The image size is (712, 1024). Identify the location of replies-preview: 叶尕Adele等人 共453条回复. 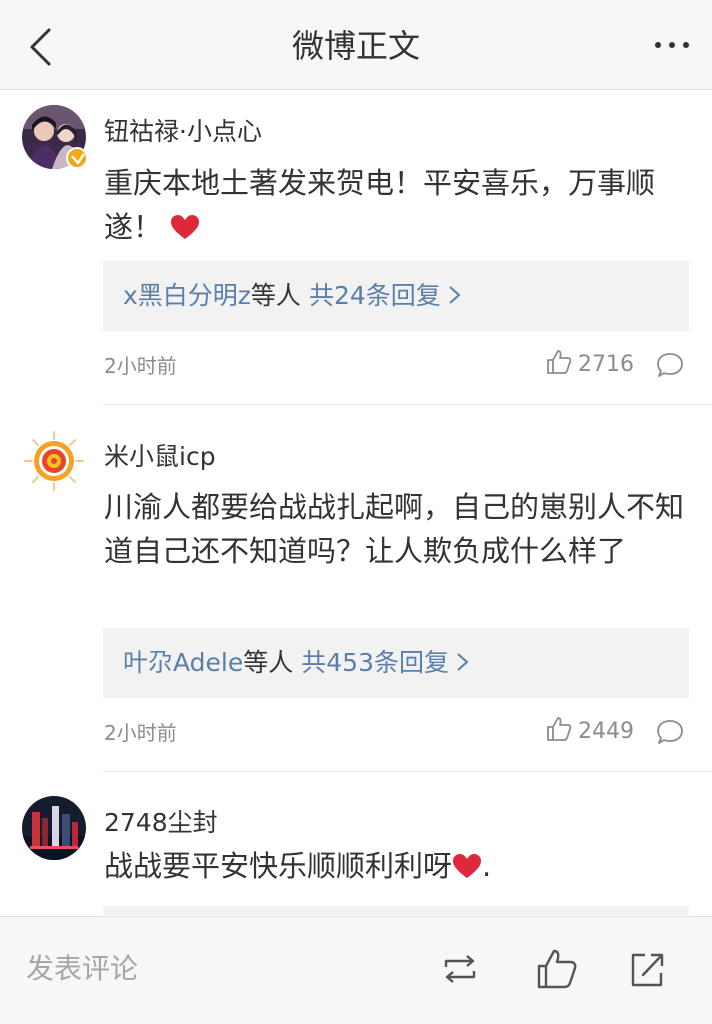
(396, 663).